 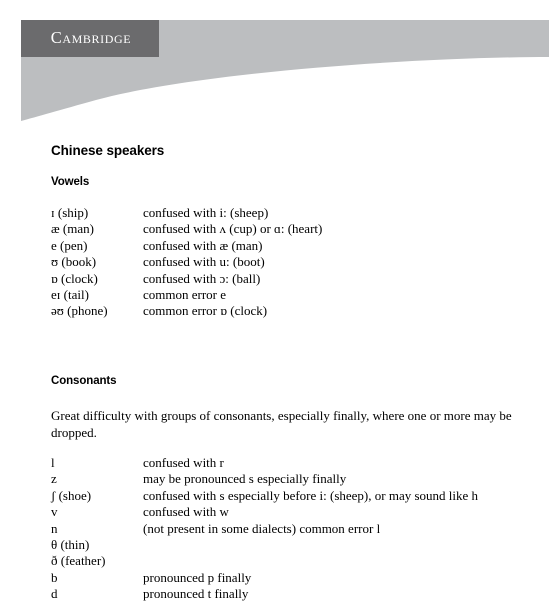 I want to click on table-row: l confused with r, so click(x=264, y=463).